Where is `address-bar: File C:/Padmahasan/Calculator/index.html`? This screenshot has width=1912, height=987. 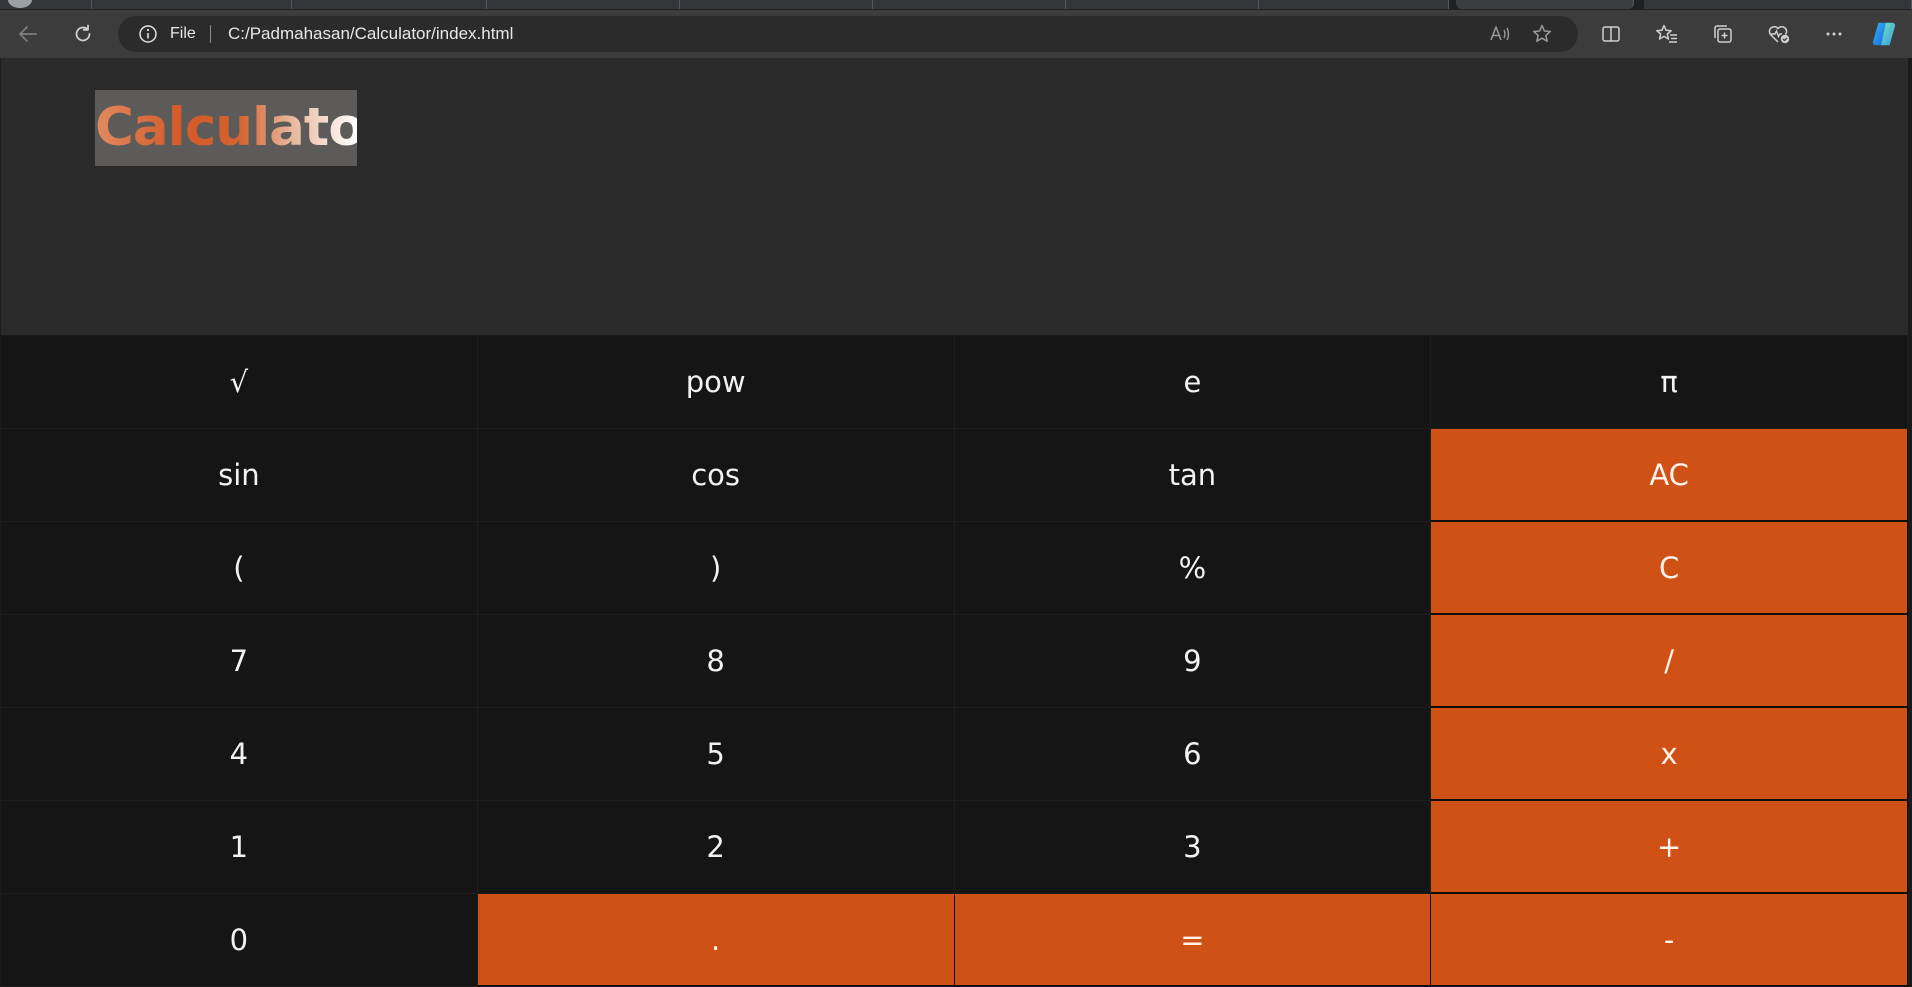 address-bar: File C:/Padmahasan/Calculator/index.html is located at coordinates (848, 34).